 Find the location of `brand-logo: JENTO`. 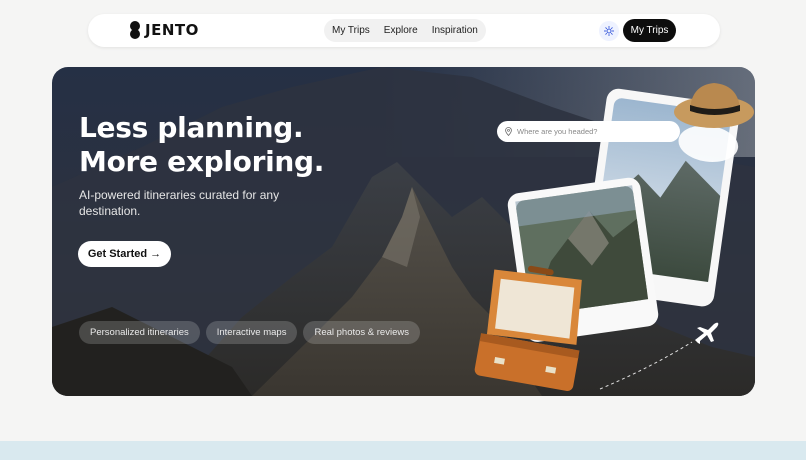

brand-logo: JENTO is located at coordinates (164, 30).